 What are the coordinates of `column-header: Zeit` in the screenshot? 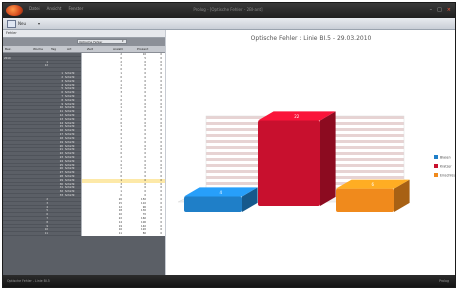 It's located at (90, 49).